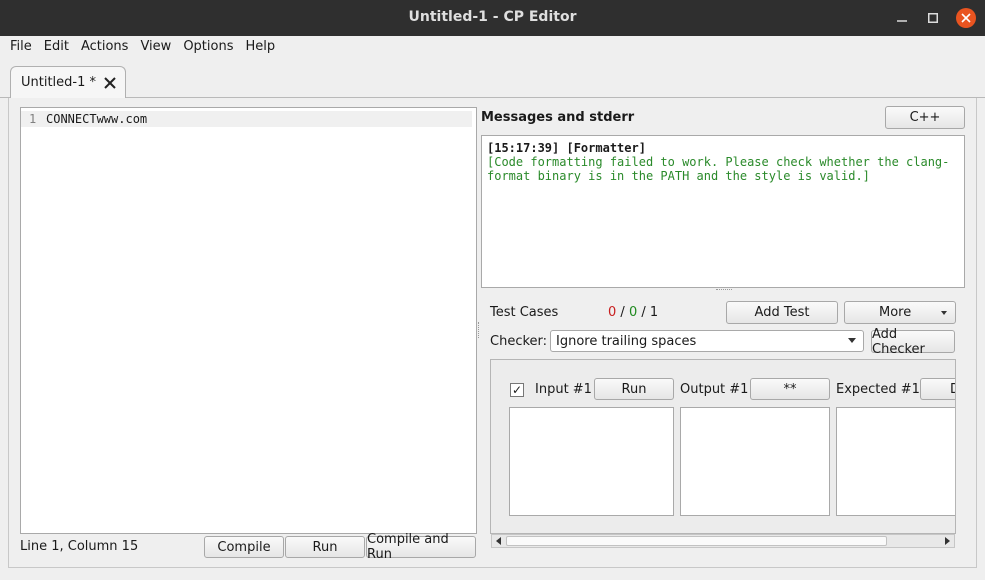 The image size is (985, 580). What do you see at coordinates (707, 341) in the screenshot?
I see `checker-select: Ignore trailing spaces` at bounding box center [707, 341].